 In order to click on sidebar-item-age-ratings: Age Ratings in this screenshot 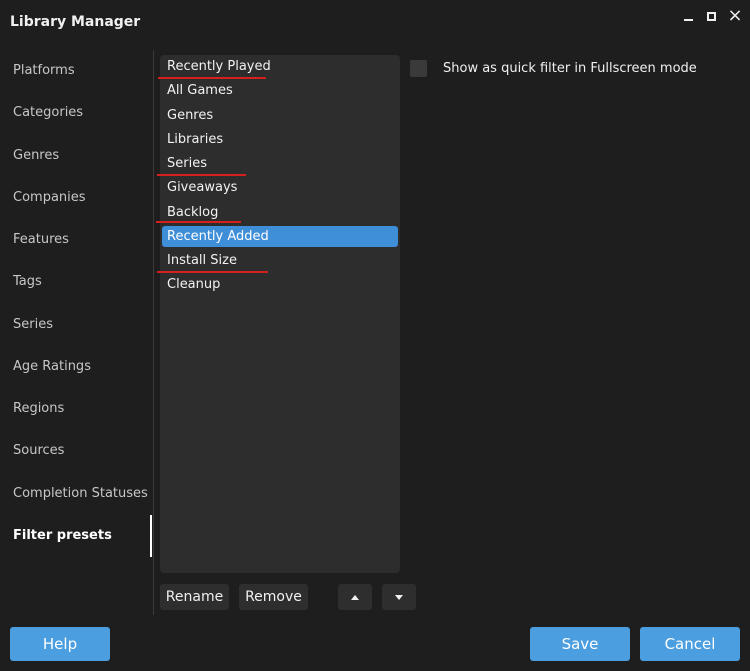, I will do `click(80, 367)`.